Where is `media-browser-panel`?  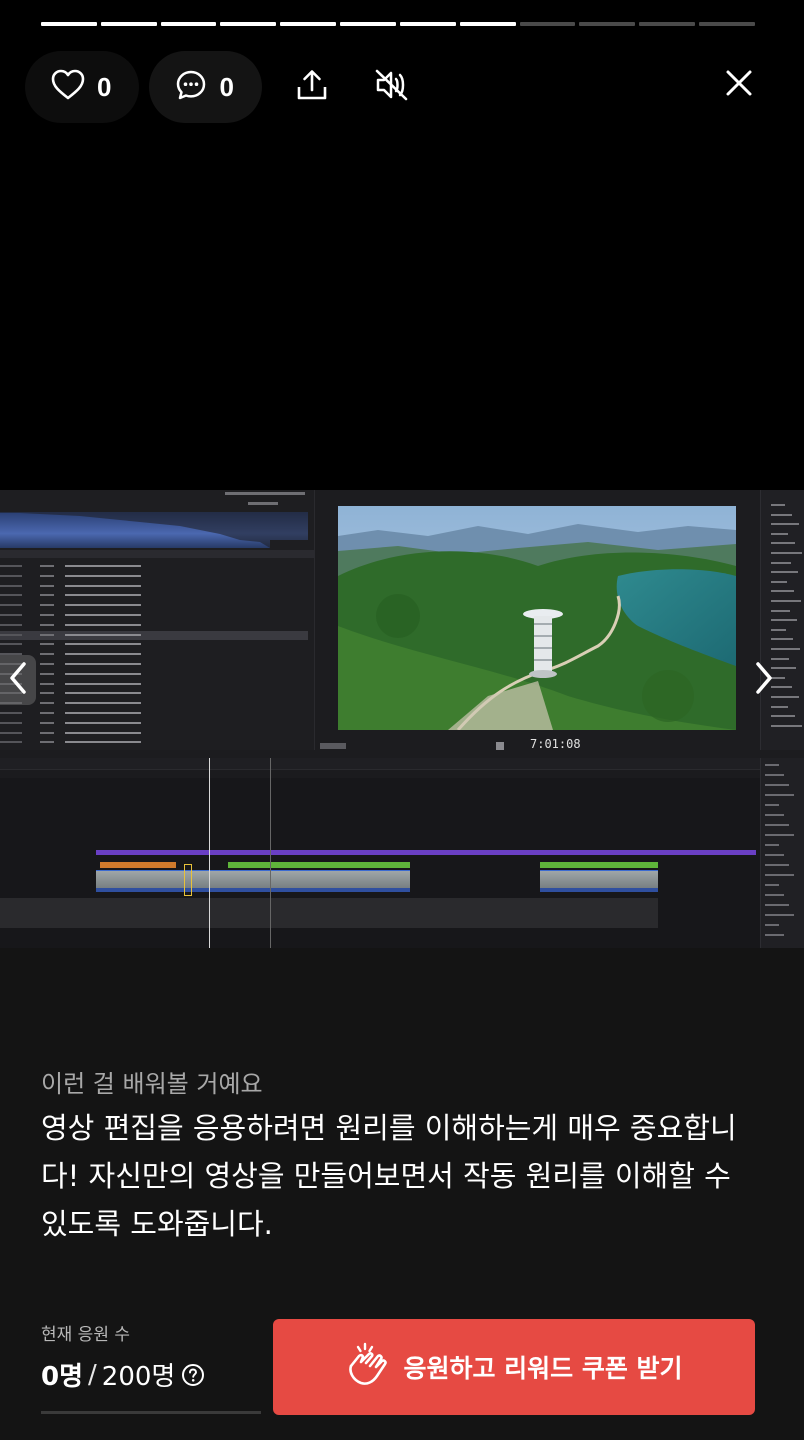 media-browser-panel is located at coordinates (157, 620).